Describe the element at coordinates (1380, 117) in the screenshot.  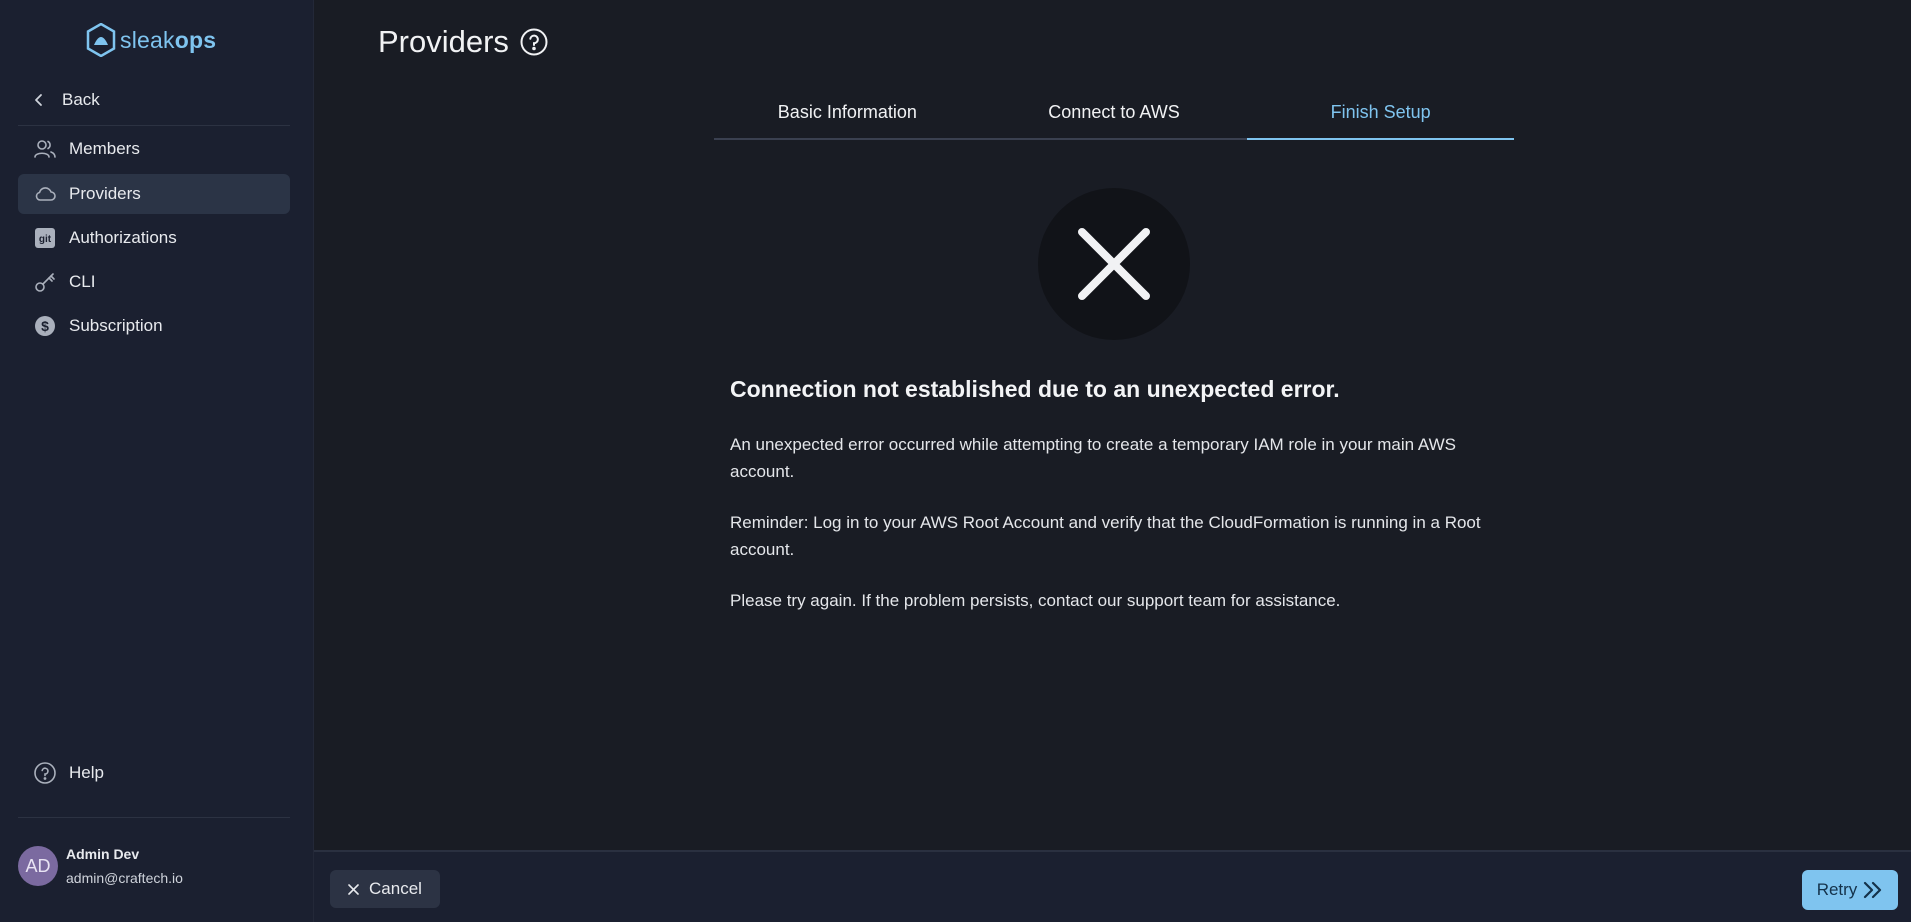
I see `tab-finish-setup: Finish Setup` at that location.